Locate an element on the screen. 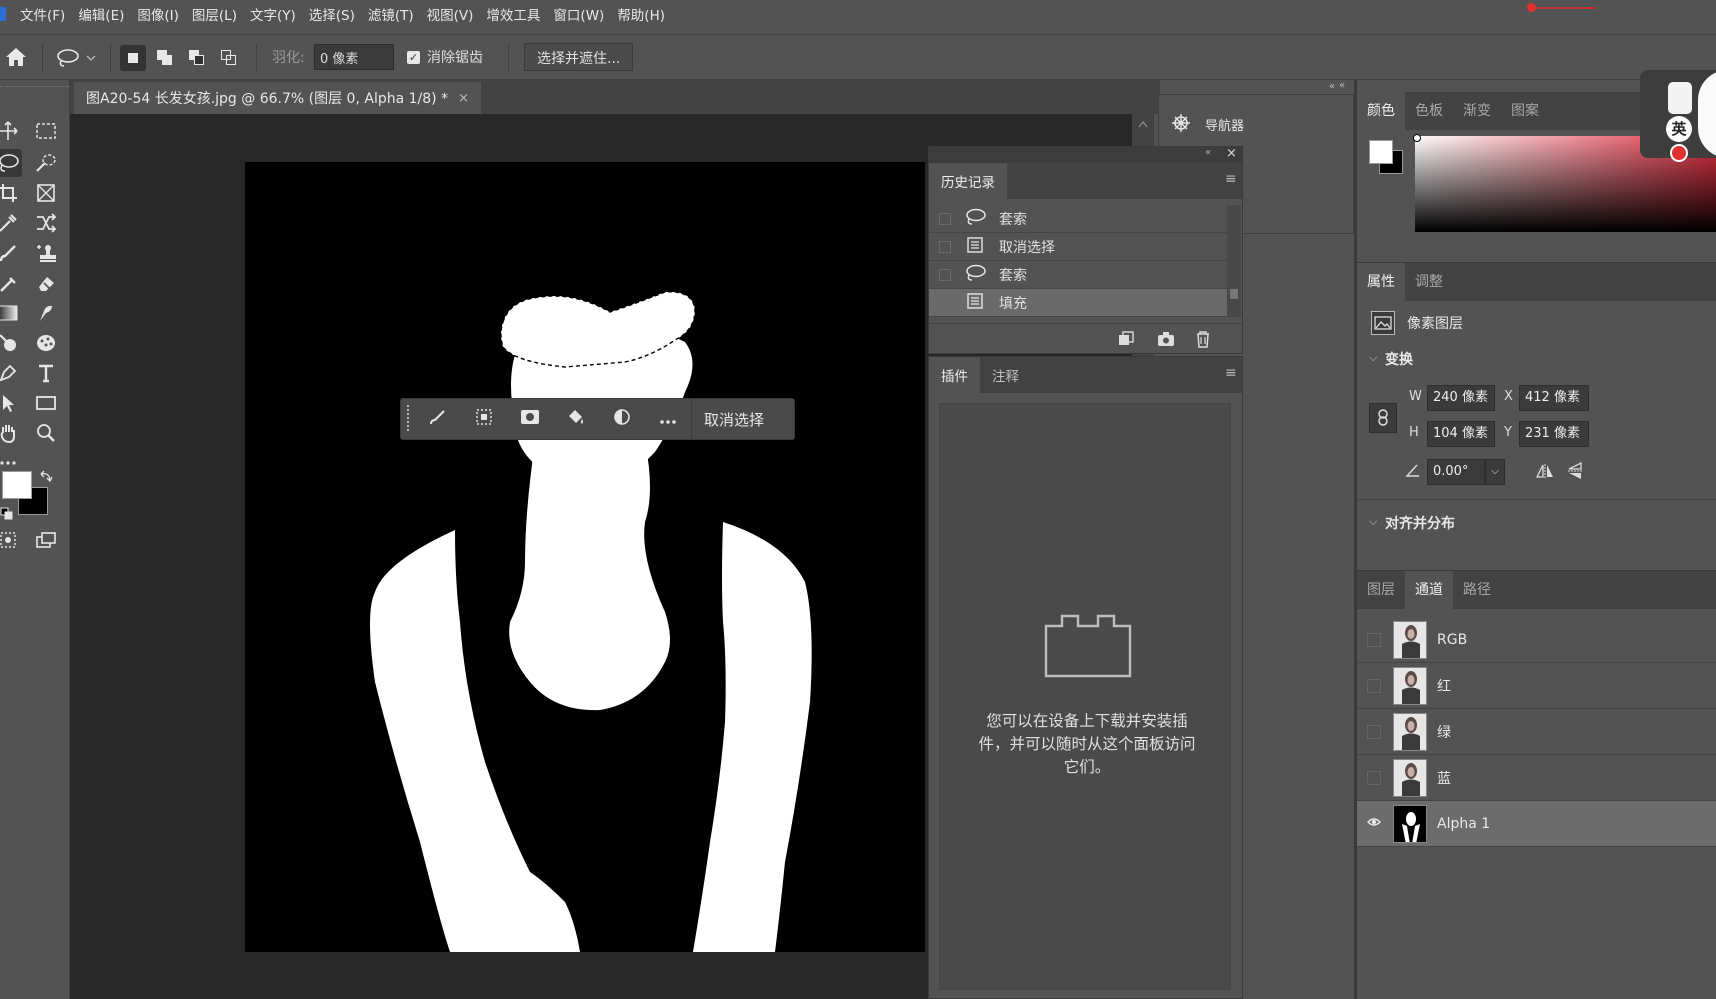  angle-field: 0.00° is located at coordinates (1456, 472).